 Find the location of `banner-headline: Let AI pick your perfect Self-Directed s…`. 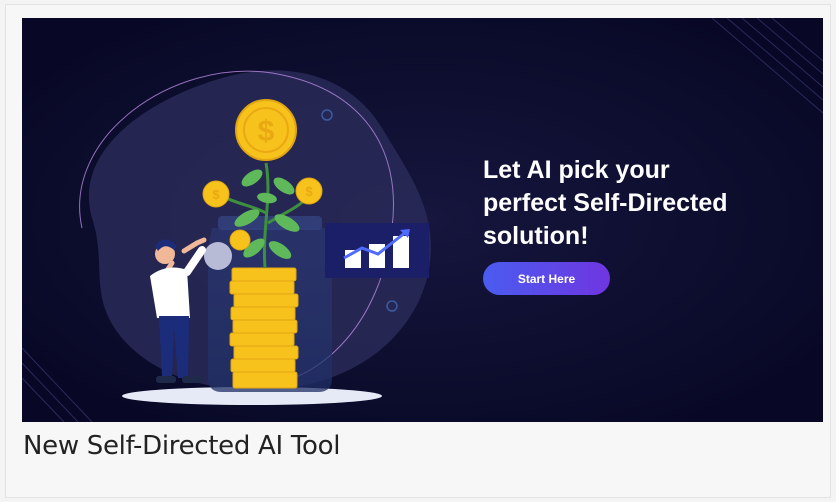

banner-headline: Let AI pick your perfect Self-Directed s… is located at coordinates (633, 203).